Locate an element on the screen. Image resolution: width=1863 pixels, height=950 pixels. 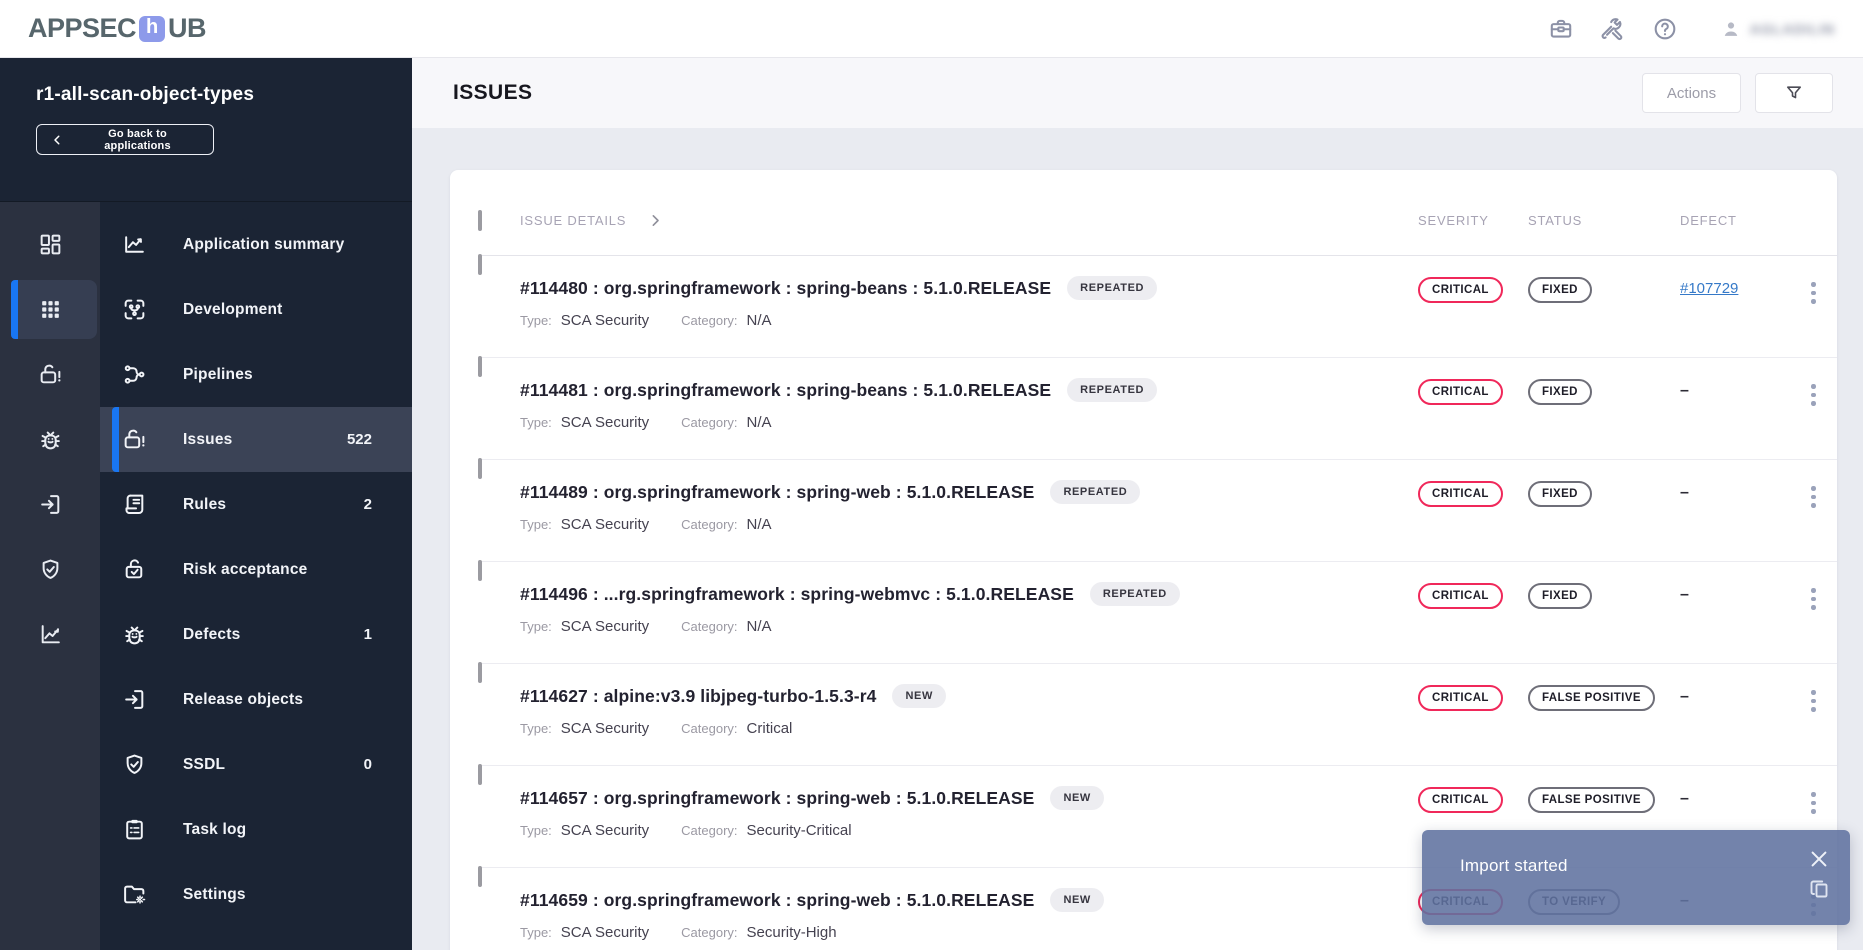
rail-item-dashboard is located at coordinates (50, 244).